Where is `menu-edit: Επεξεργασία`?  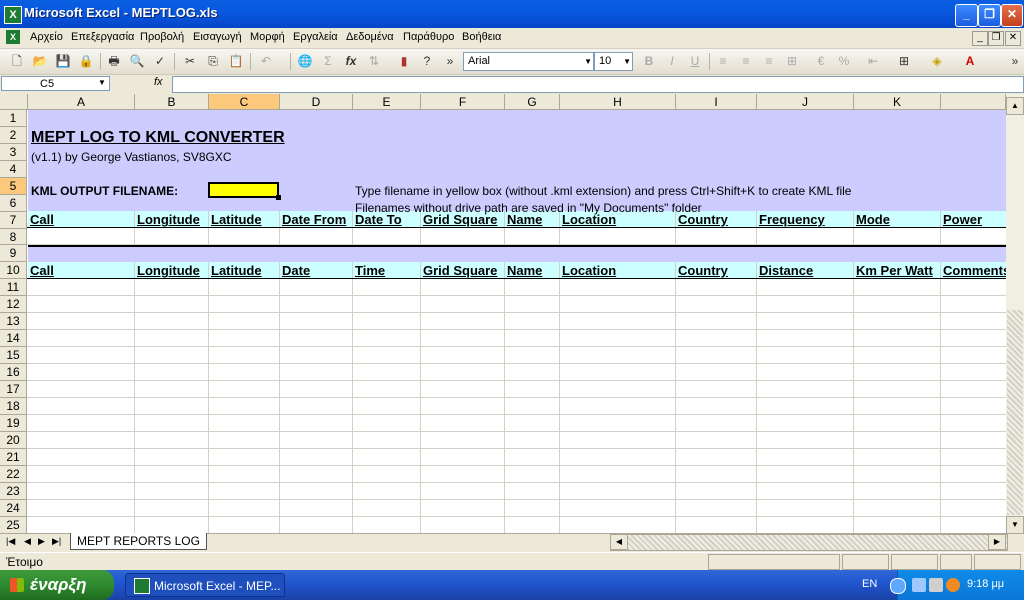 menu-edit: Επεξεργασία is located at coordinates (102, 37).